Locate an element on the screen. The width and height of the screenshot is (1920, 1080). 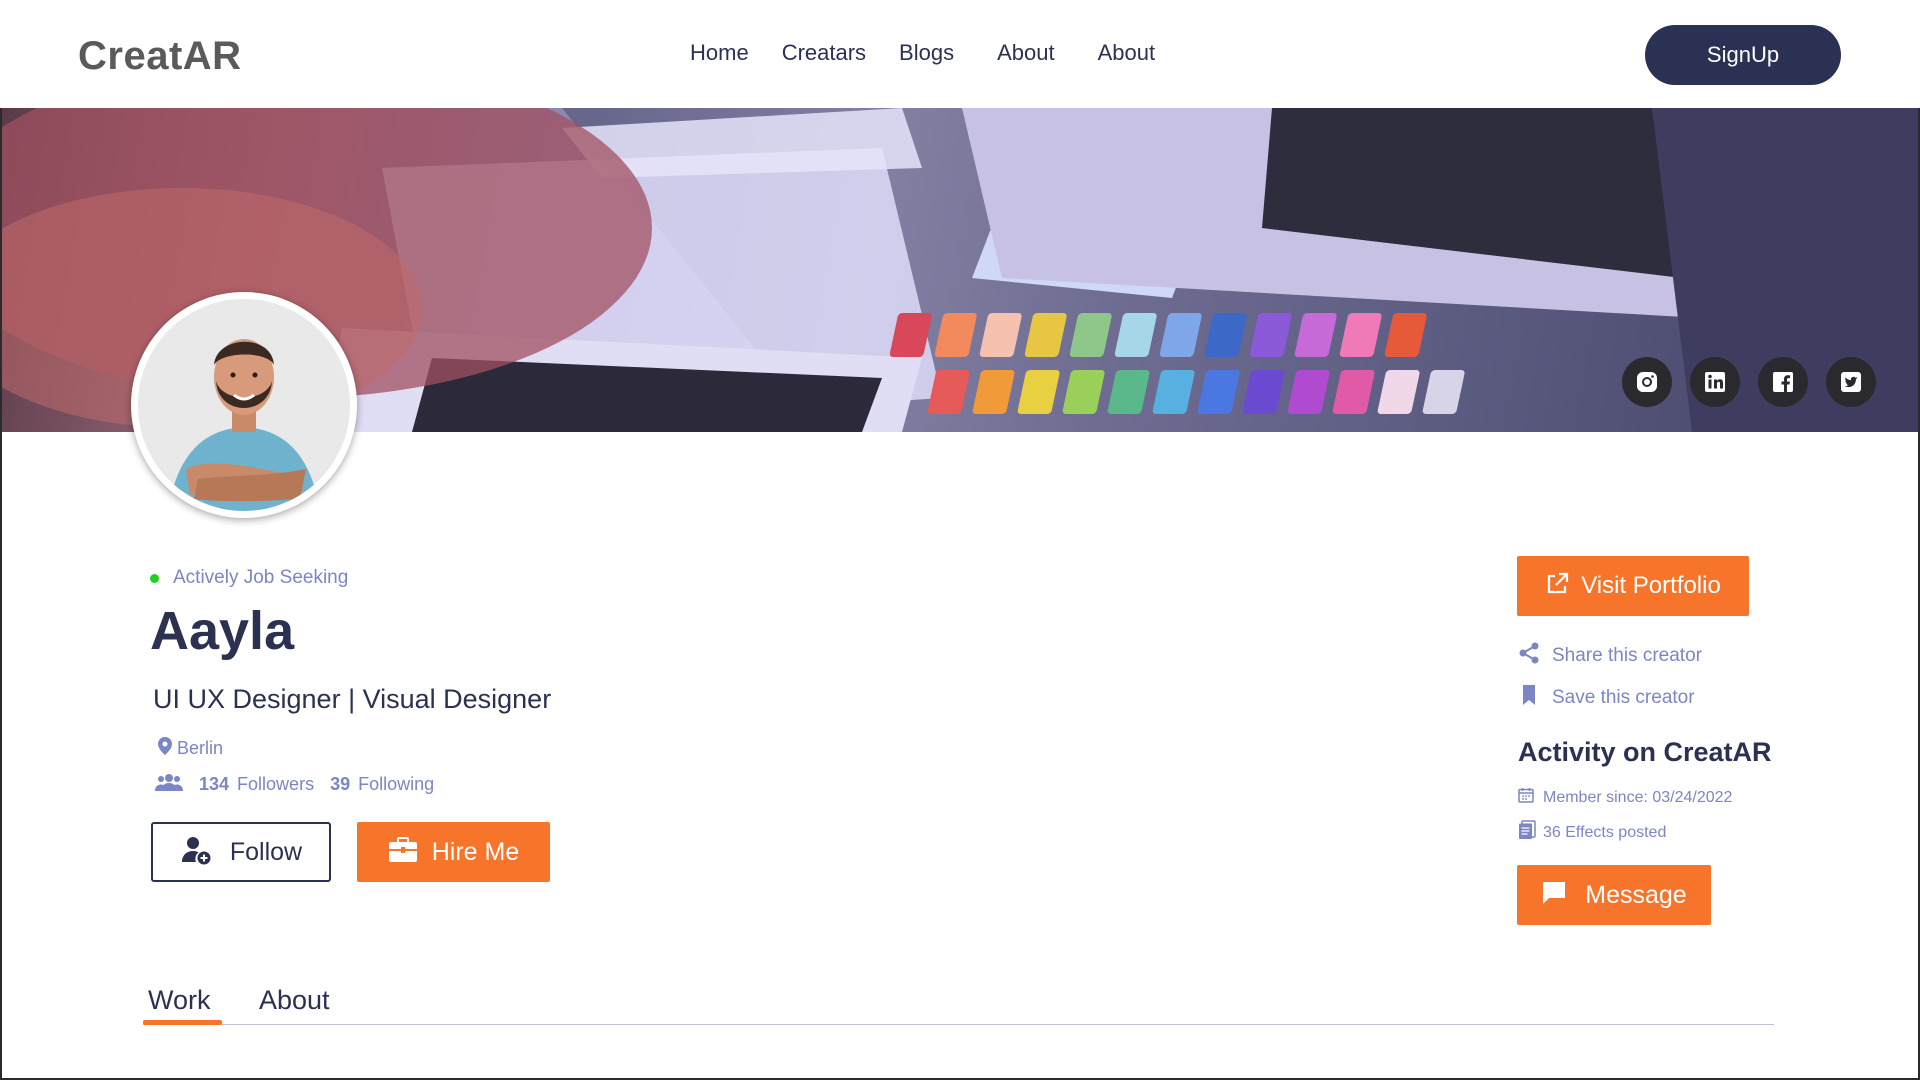
activity-title: Activity on CreatAR is located at coordinates (1645, 752).